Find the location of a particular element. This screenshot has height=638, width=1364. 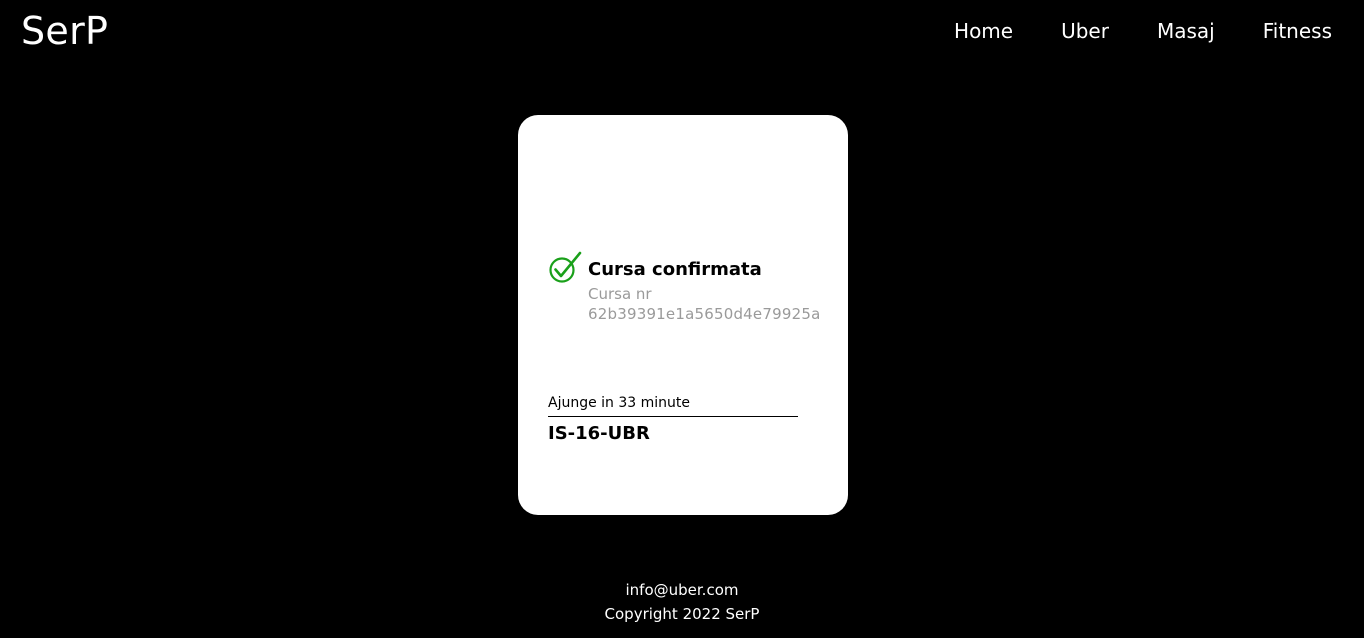

nav-home-link: Home is located at coordinates (983, 31).